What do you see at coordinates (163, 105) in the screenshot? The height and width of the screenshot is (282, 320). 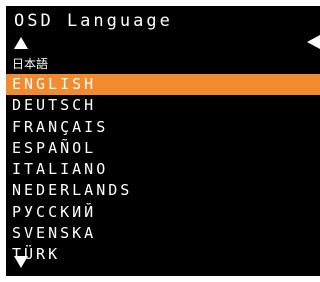 I see `language-option-deutsch: DEUTSCH` at bounding box center [163, 105].